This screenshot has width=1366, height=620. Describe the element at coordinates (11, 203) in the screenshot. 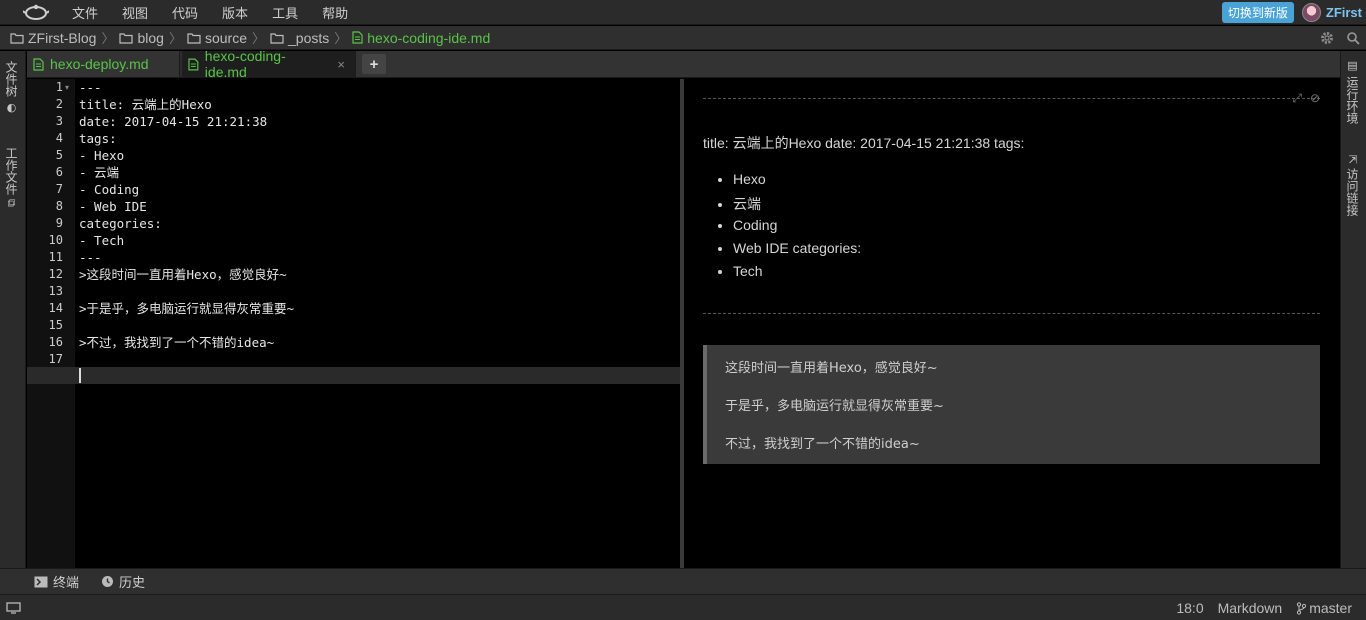

I see `files-icon: ⧉` at that location.